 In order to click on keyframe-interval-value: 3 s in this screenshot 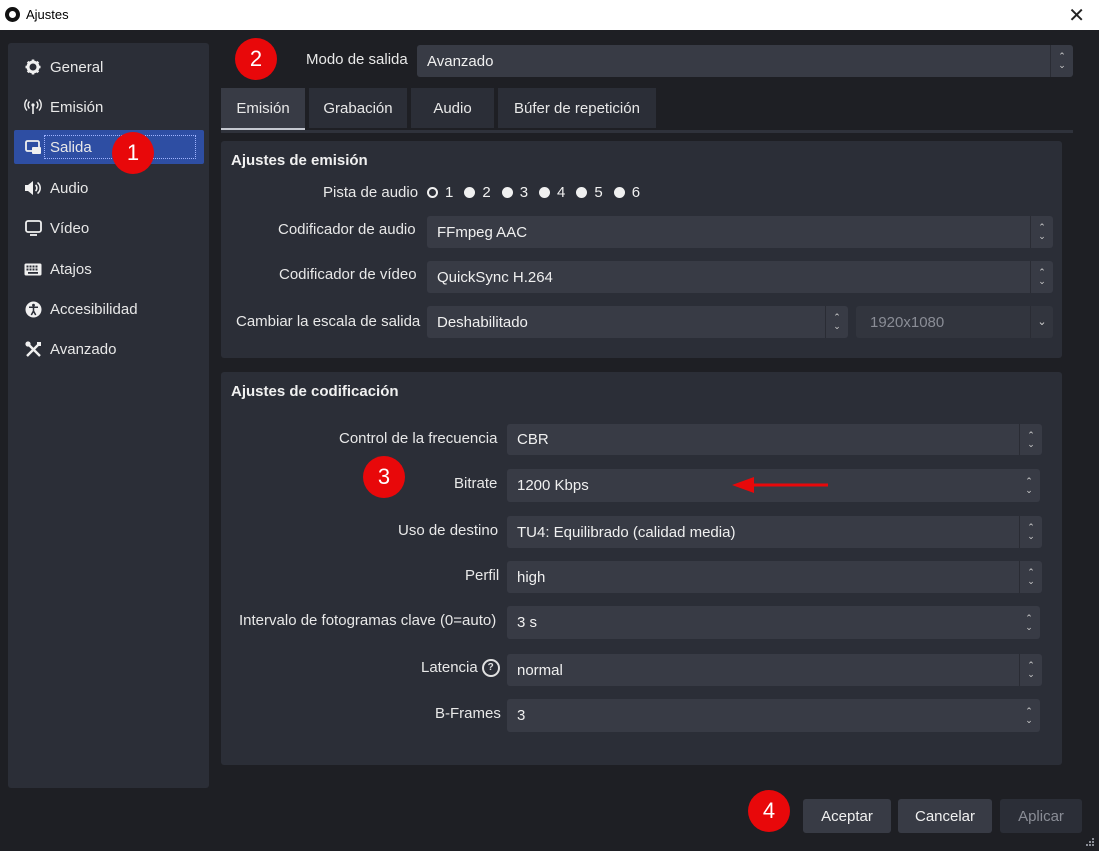, I will do `click(527, 622)`.